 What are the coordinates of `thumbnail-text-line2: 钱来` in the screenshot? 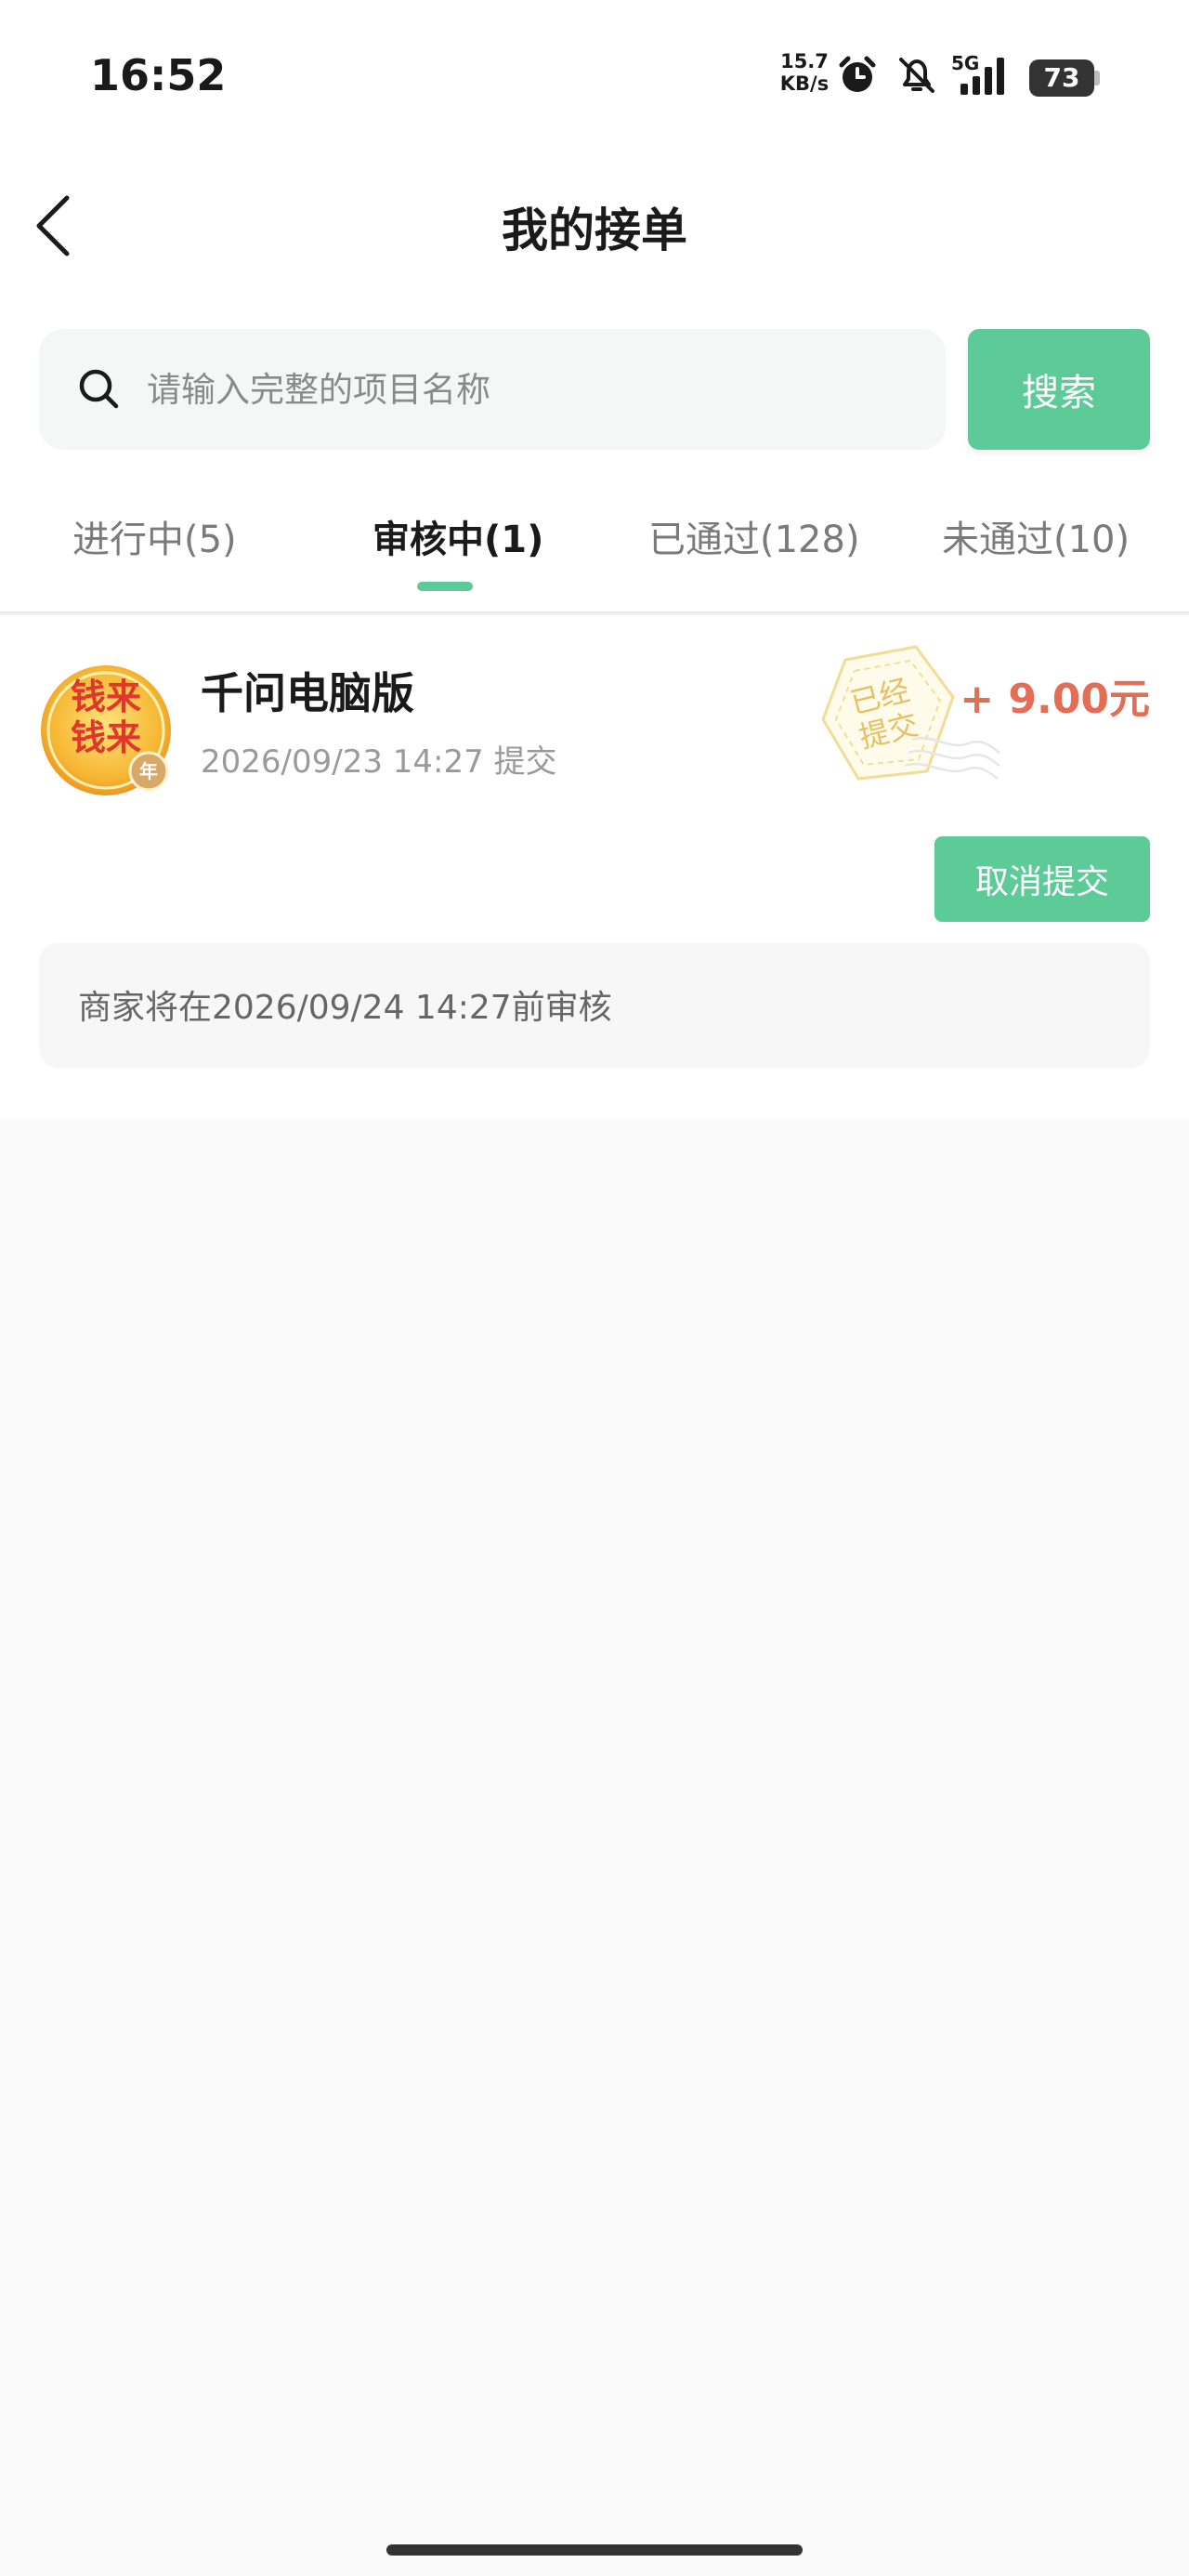 It's located at (105, 737).